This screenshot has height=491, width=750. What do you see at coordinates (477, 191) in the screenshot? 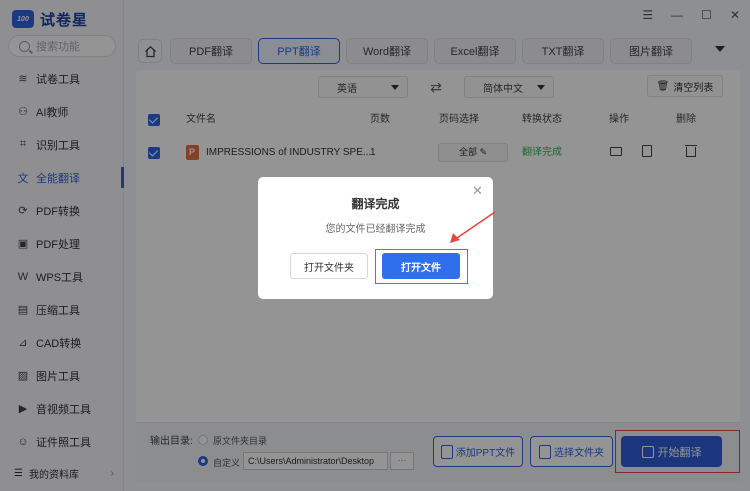
I see `close-icon: ✕` at bounding box center [477, 191].